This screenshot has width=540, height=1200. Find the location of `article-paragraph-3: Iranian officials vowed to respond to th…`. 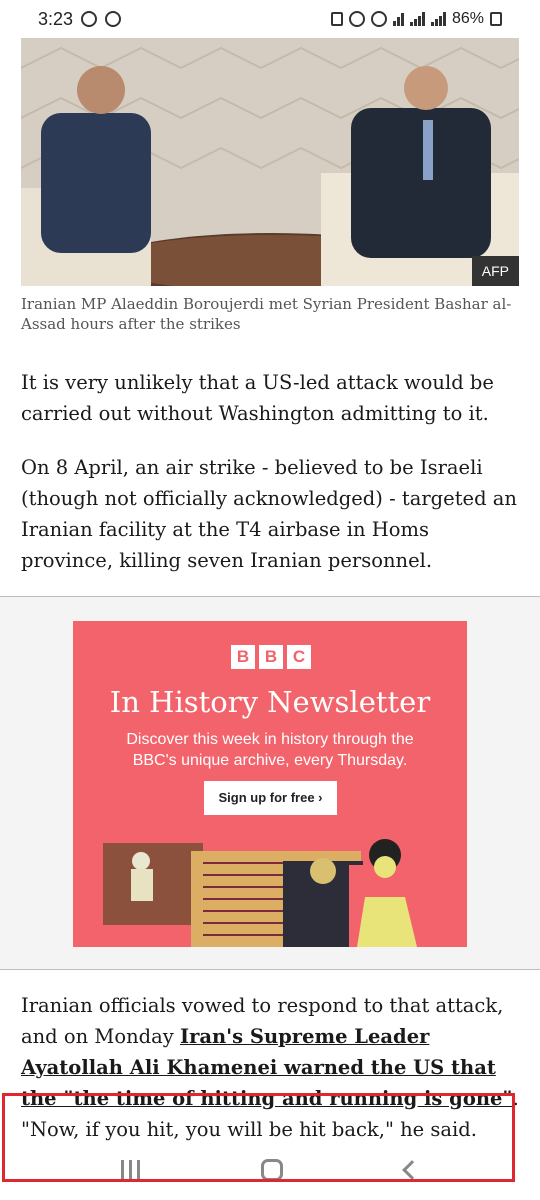

article-paragraph-3: Iranian officials vowed to respond to th… is located at coordinates (271, 1067).